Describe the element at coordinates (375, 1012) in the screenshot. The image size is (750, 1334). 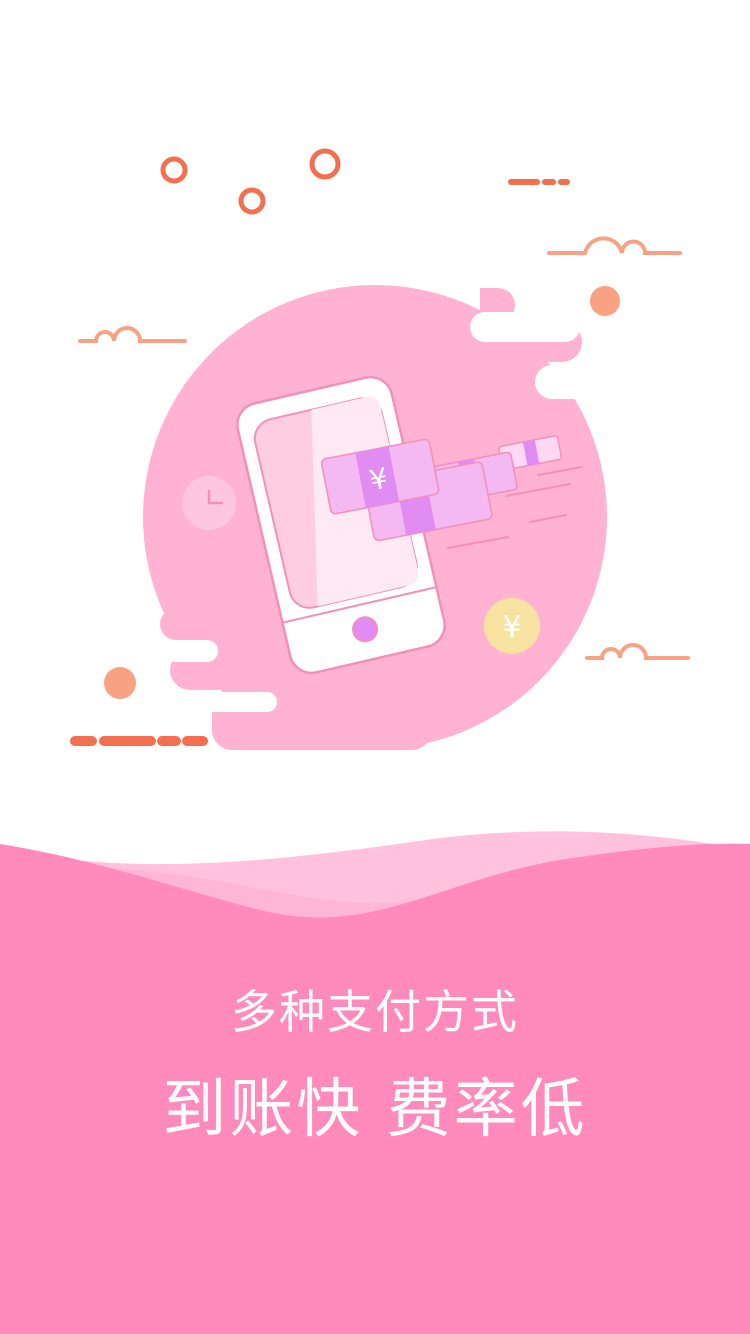
I see `onboarding-subtitle: 多种支付方式` at that location.